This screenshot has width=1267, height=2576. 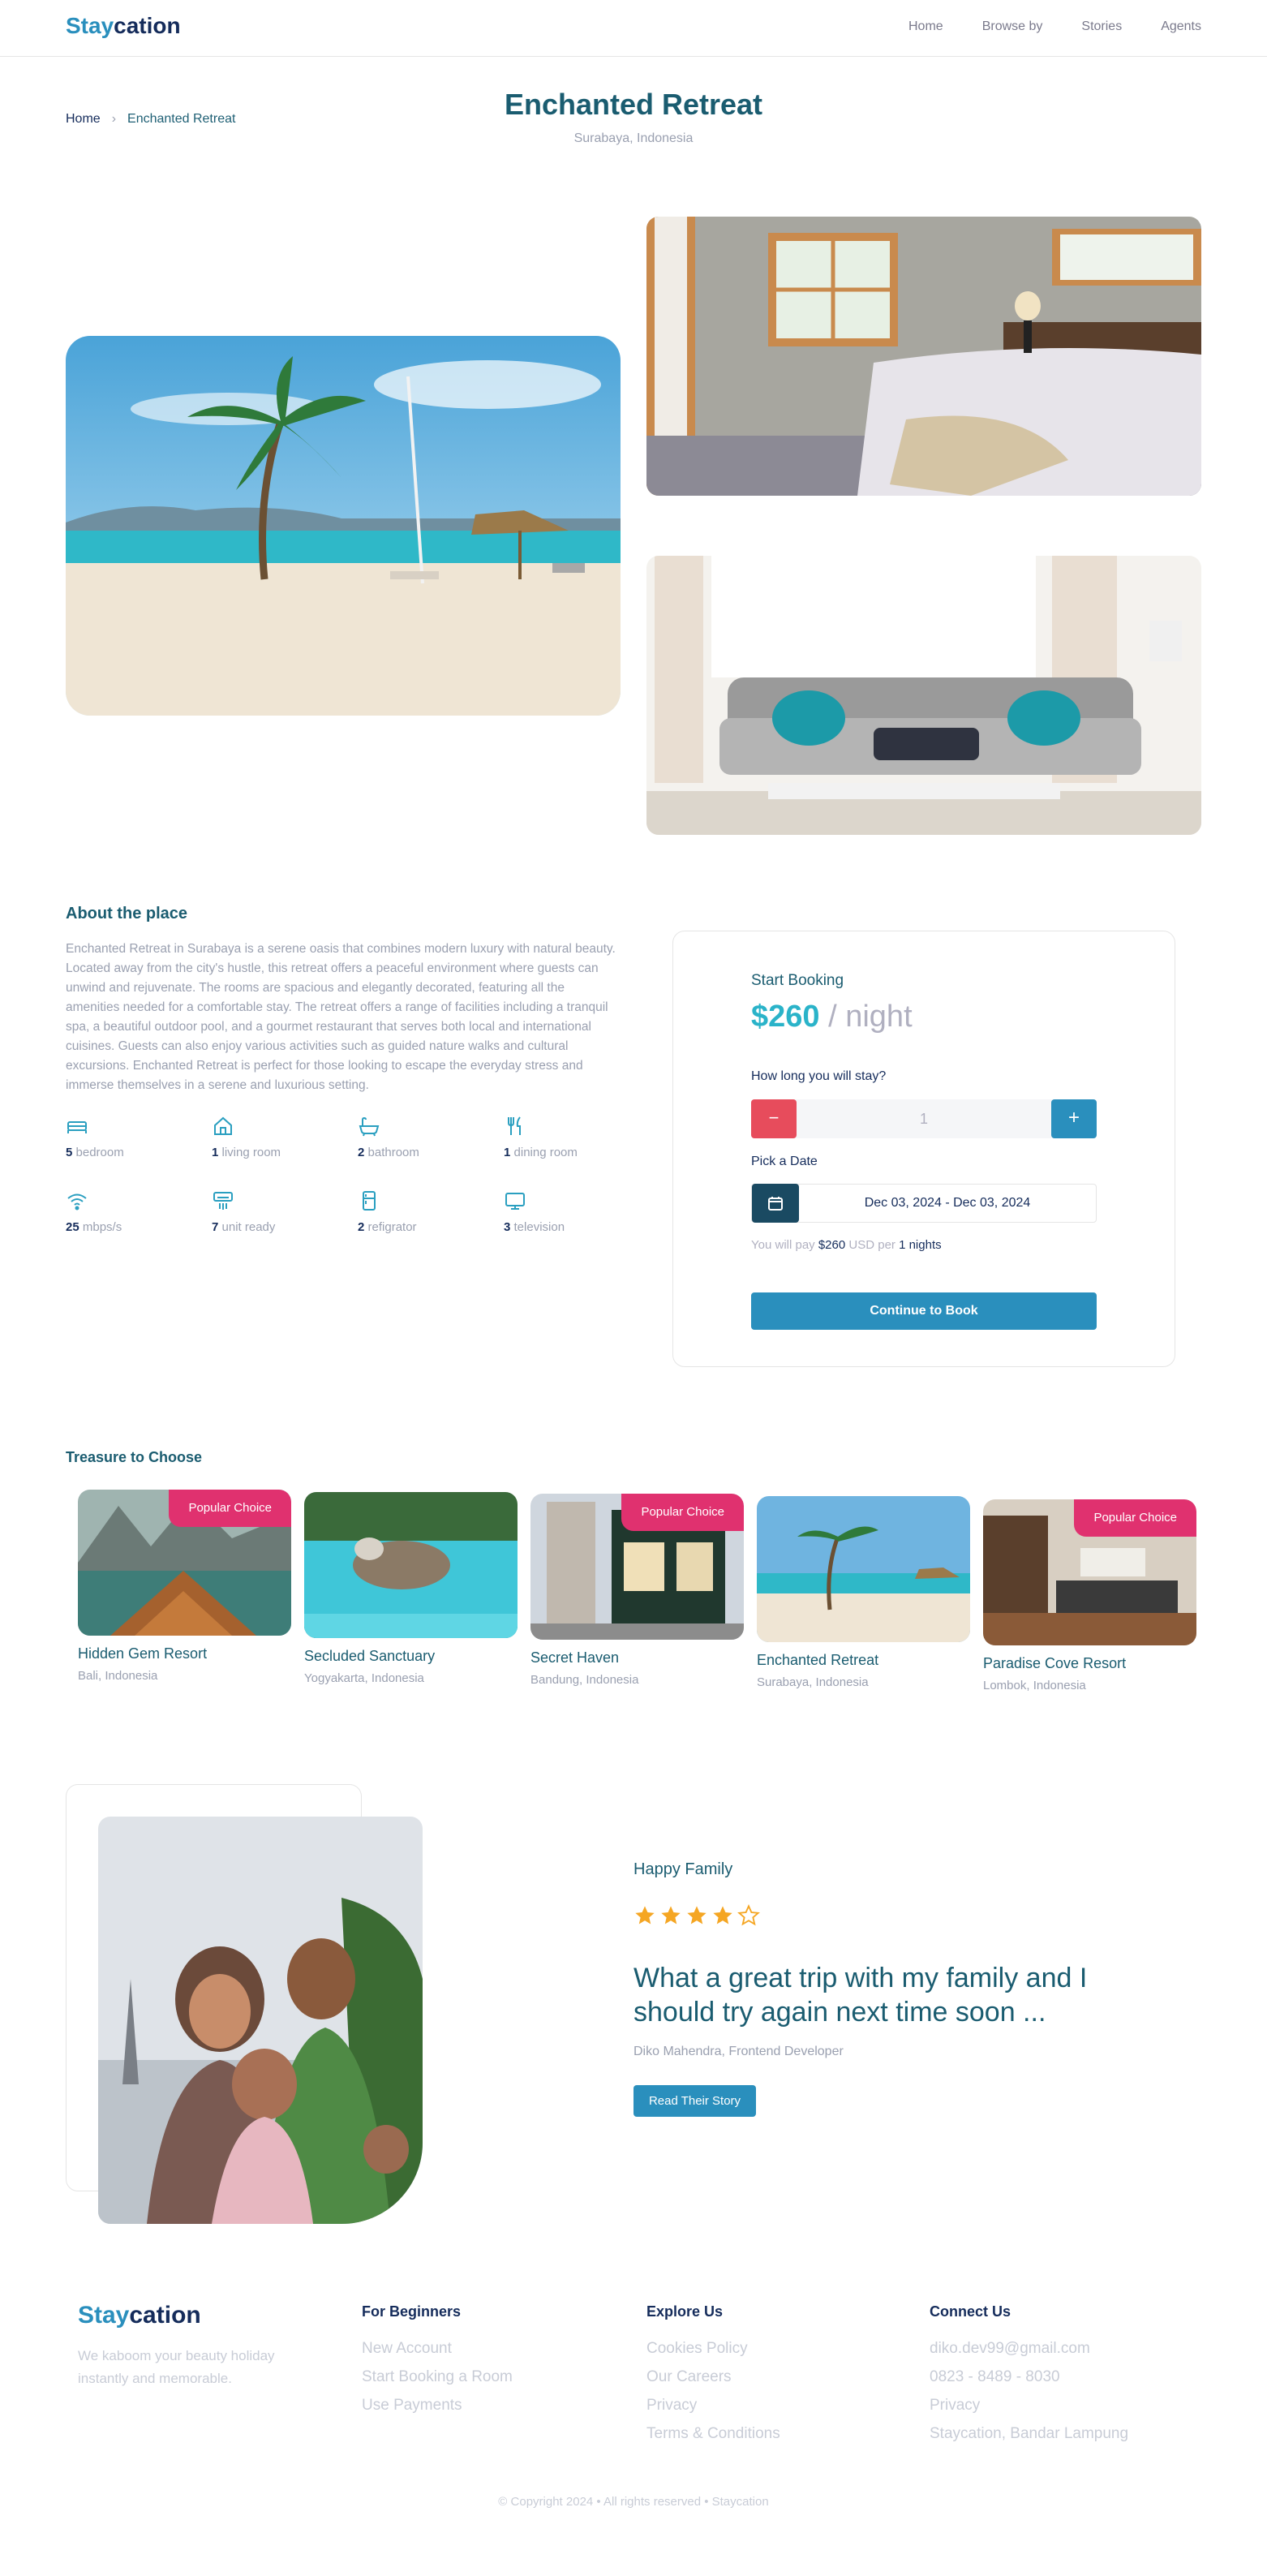 I want to click on gallery-living-room-image, so click(x=923, y=695).